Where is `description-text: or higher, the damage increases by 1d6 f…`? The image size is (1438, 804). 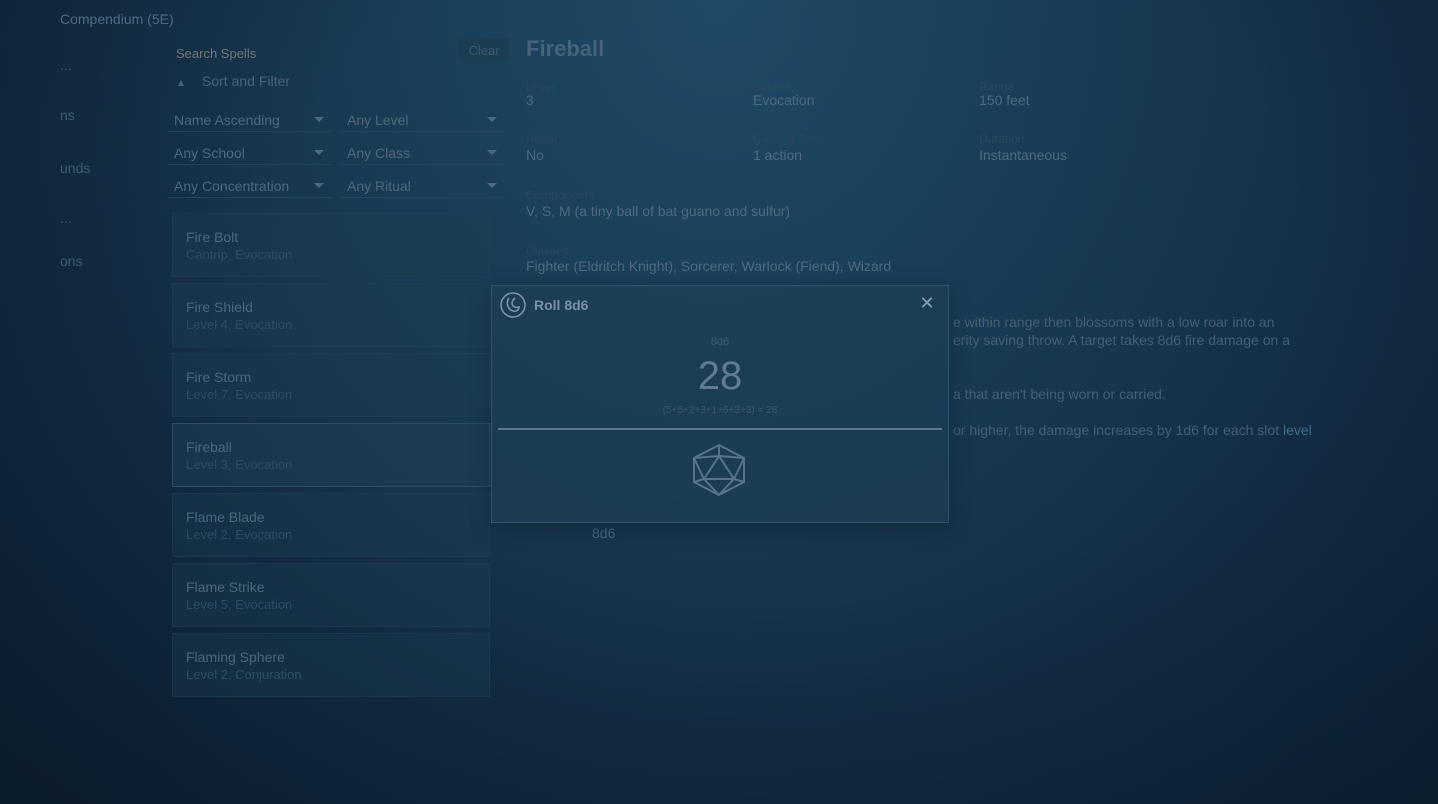
description-text: or higher, the damage increases by 1d6 f… is located at coordinates (1118, 430).